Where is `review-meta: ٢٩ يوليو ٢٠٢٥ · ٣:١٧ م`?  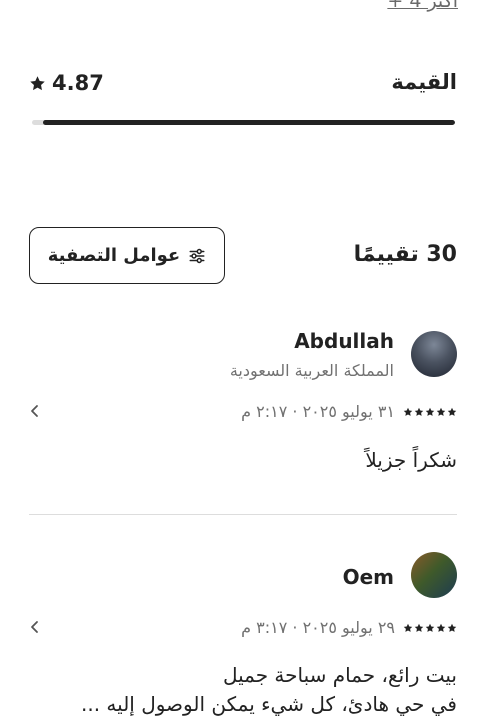 review-meta: ٢٩ يوليو ٢٠٢٥ · ٣:١٧ م is located at coordinates (349, 627).